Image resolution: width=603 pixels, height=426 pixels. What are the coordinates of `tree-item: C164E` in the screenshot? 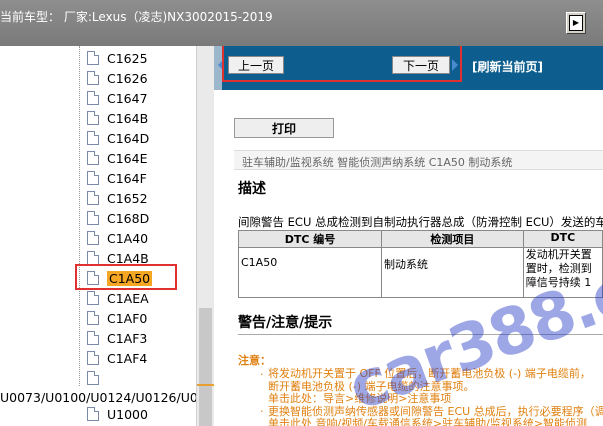 It's located at (117, 158).